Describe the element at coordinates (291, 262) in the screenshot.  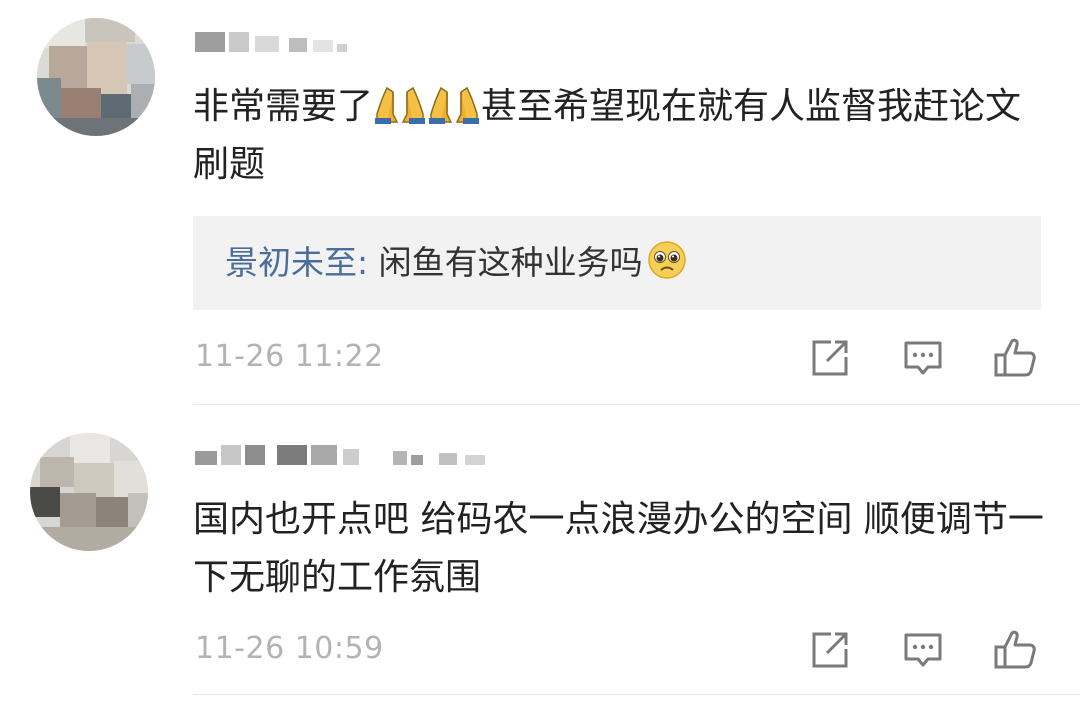
I see `reply-author: 景初未至` at that location.